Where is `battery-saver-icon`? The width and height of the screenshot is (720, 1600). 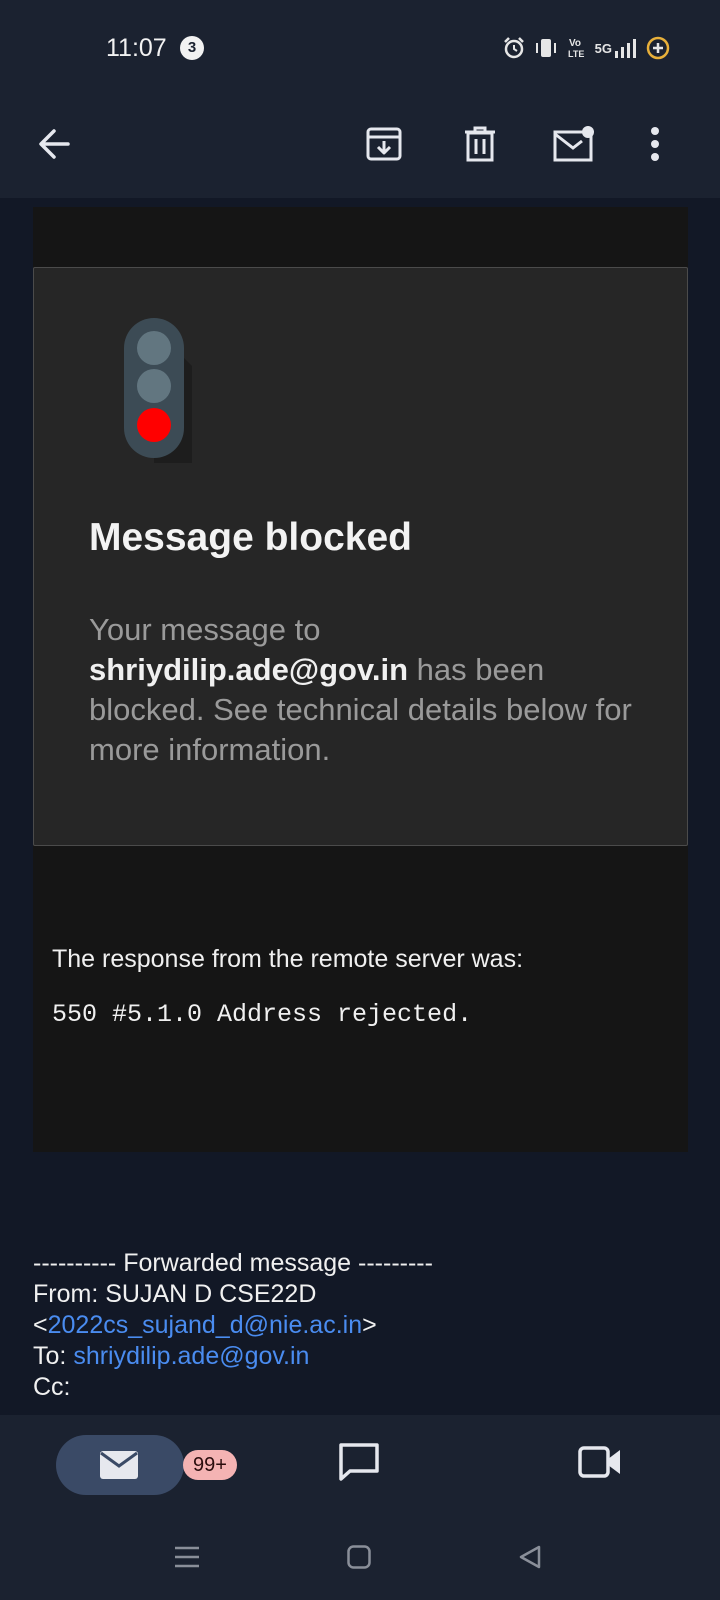 battery-saver-icon is located at coordinates (658, 48).